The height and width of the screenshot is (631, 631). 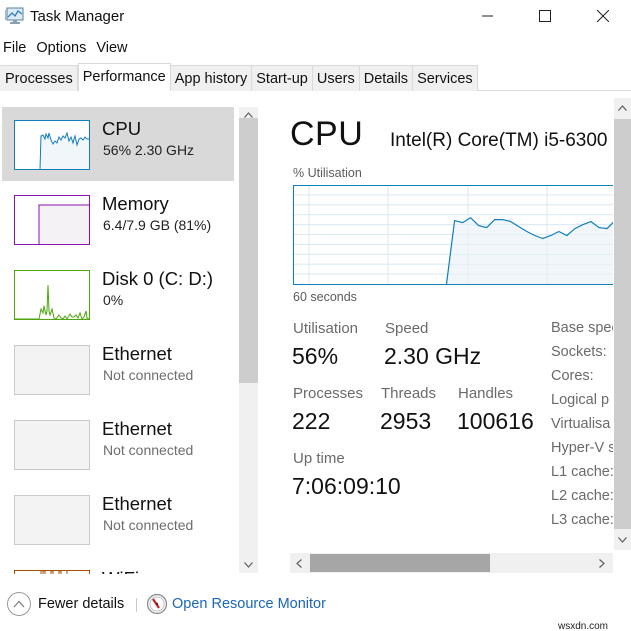 What do you see at coordinates (315, 356) in the screenshot?
I see `utilisation-value: 56%` at bounding box center [315, 356].